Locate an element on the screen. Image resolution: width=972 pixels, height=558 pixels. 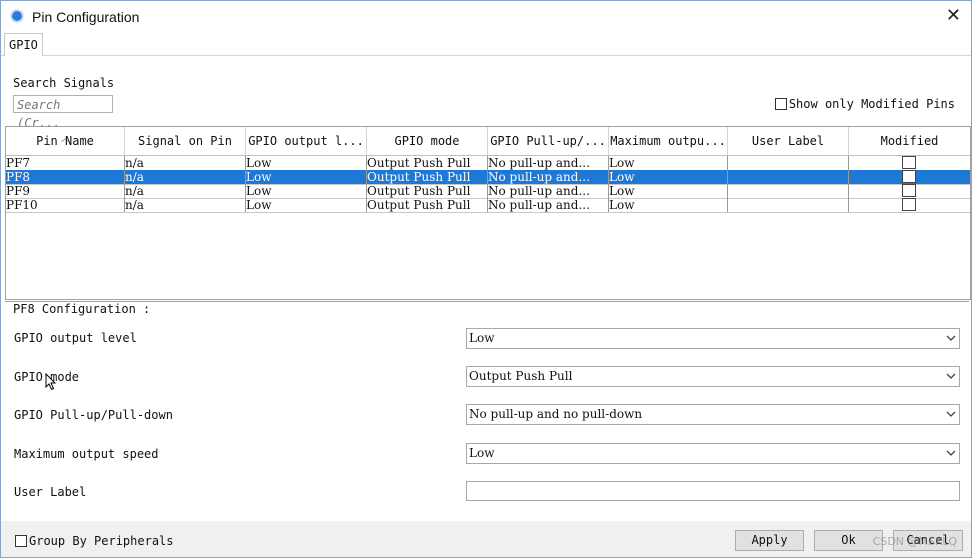
pin-name-cell: PF10 is located at coordinates (65, 205).